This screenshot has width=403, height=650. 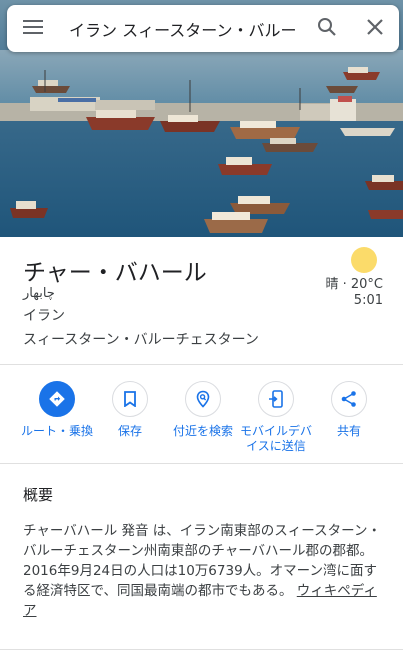 What do you see at coordinates (348, 431) in the screenshot?
I see `share-label: 共有` at bounding box center [348, 431].